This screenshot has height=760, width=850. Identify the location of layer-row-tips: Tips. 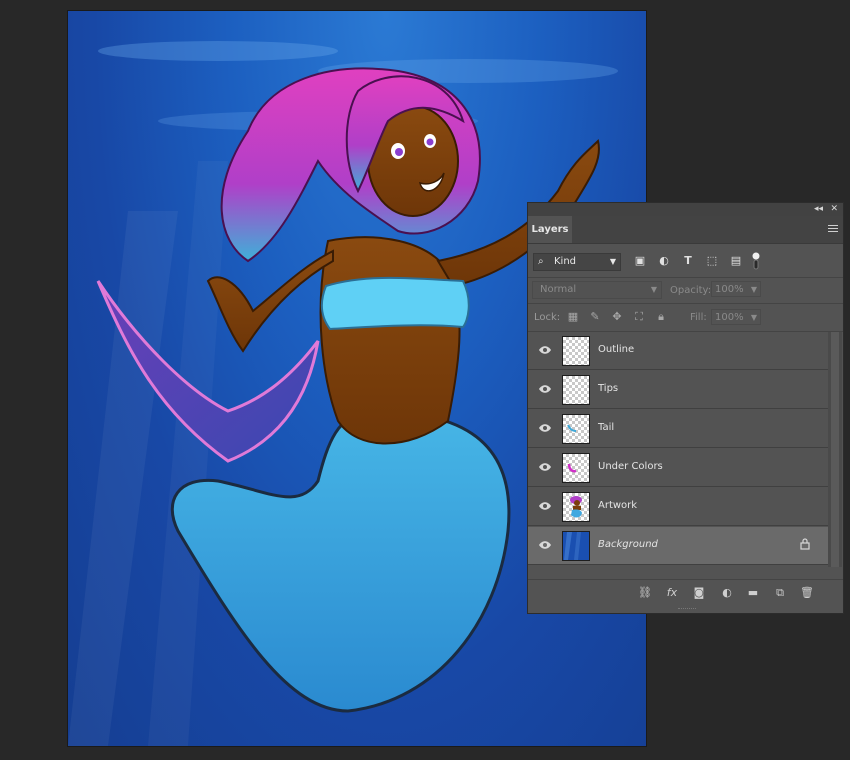
(678, 390).